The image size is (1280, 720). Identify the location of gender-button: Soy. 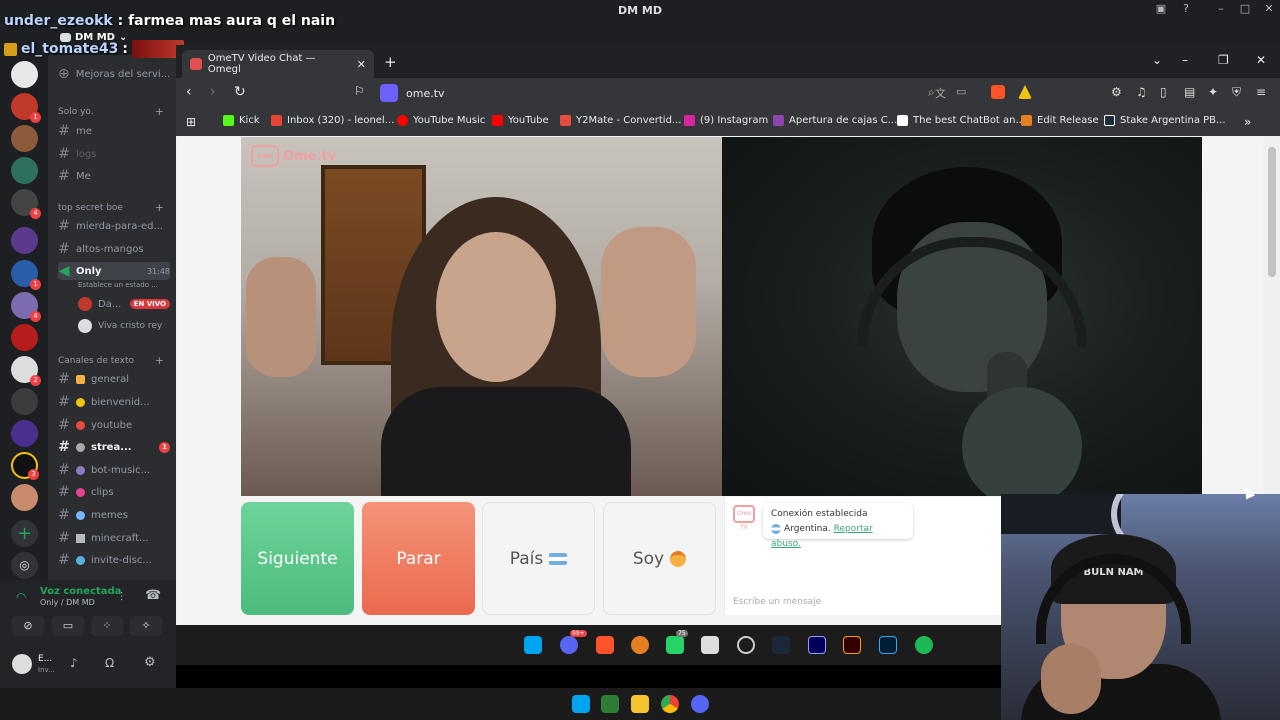
(659, 558).